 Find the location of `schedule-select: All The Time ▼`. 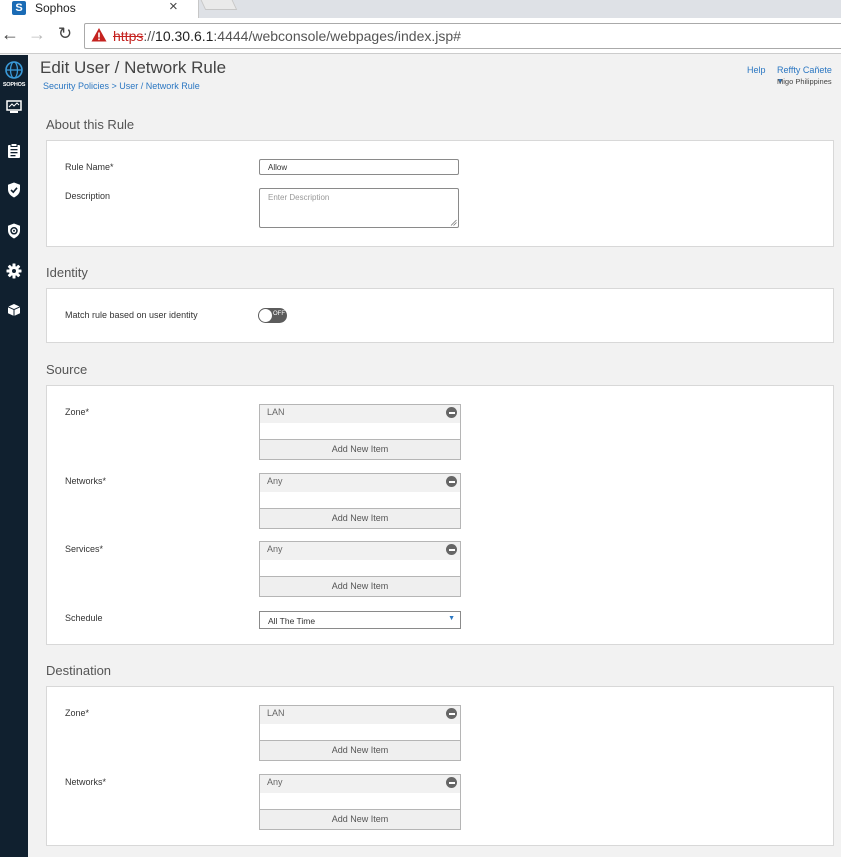

schedule-select: All The Time ▼ is located at coordinates (360, 620).